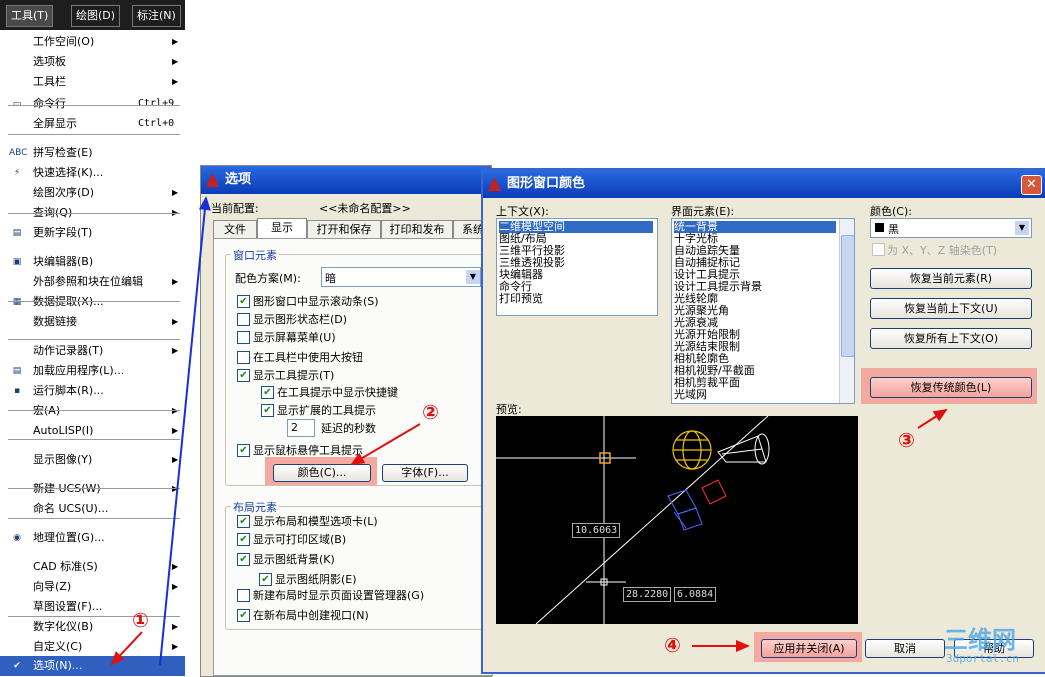  What do you see at coordinates (906, 440) in the screenshot?
I see `step-3-marker: ③` at bounding box center [906, 440].